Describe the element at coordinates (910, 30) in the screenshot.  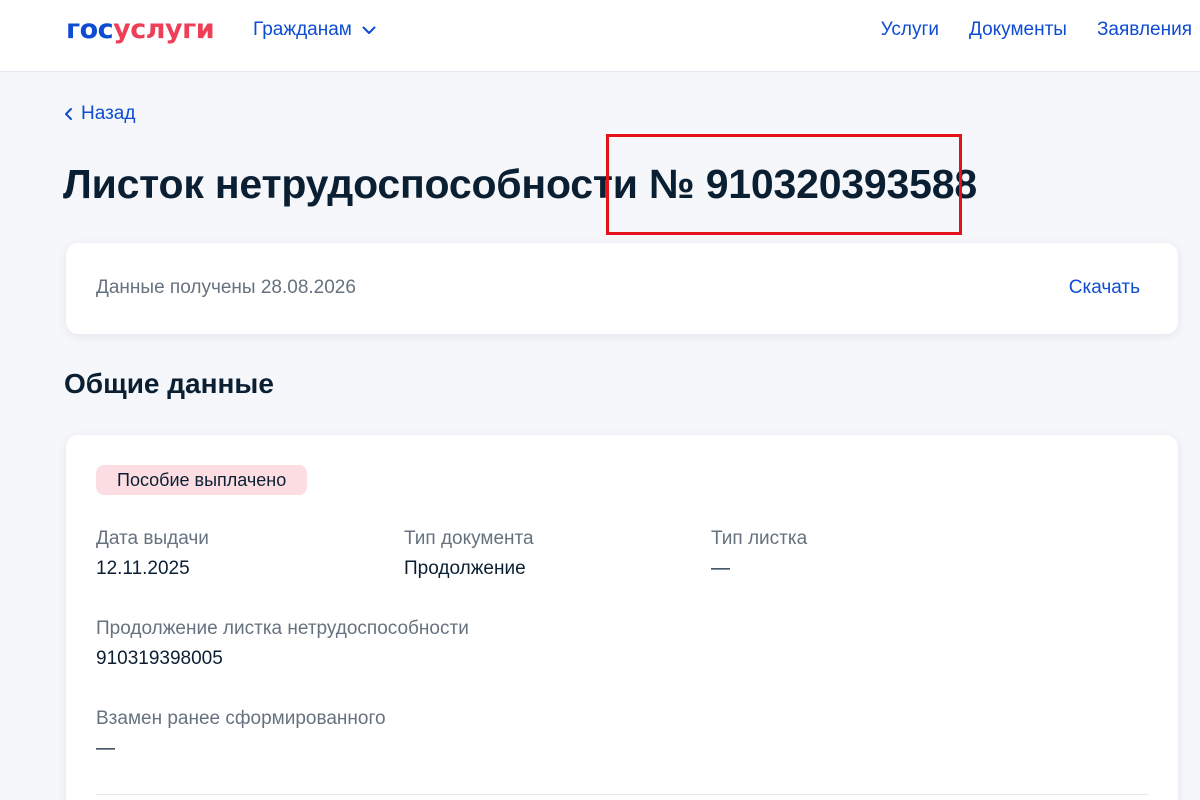
I see `nav-link-services: Услуги` at that location.